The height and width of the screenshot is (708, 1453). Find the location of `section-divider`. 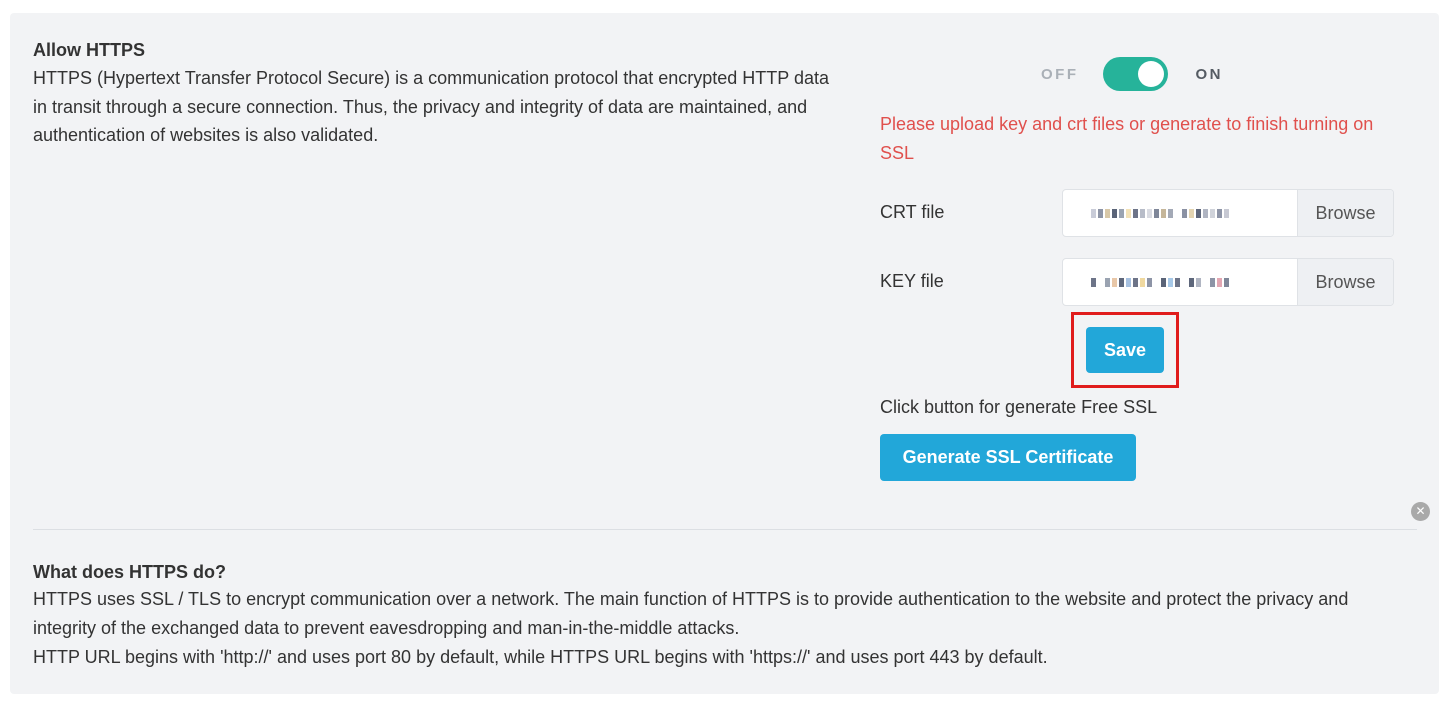

section-divider is located at coordinates (725, 529).